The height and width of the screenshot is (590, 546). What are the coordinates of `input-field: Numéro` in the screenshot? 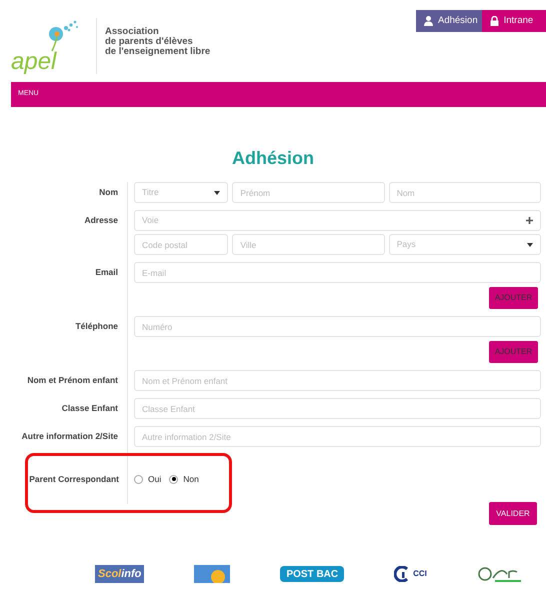 It's located at (337, 326).